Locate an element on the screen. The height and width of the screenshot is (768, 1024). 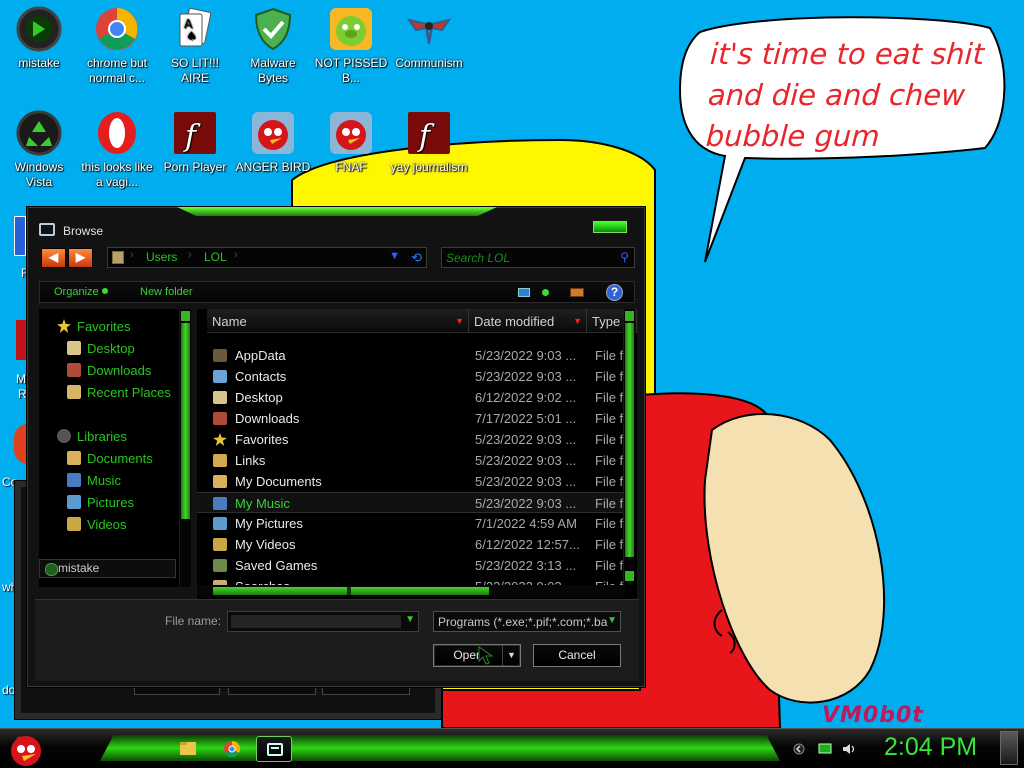
file-row-links: Links 5/23/2022 9:03 ... File f is located at coordinates (411, 460).